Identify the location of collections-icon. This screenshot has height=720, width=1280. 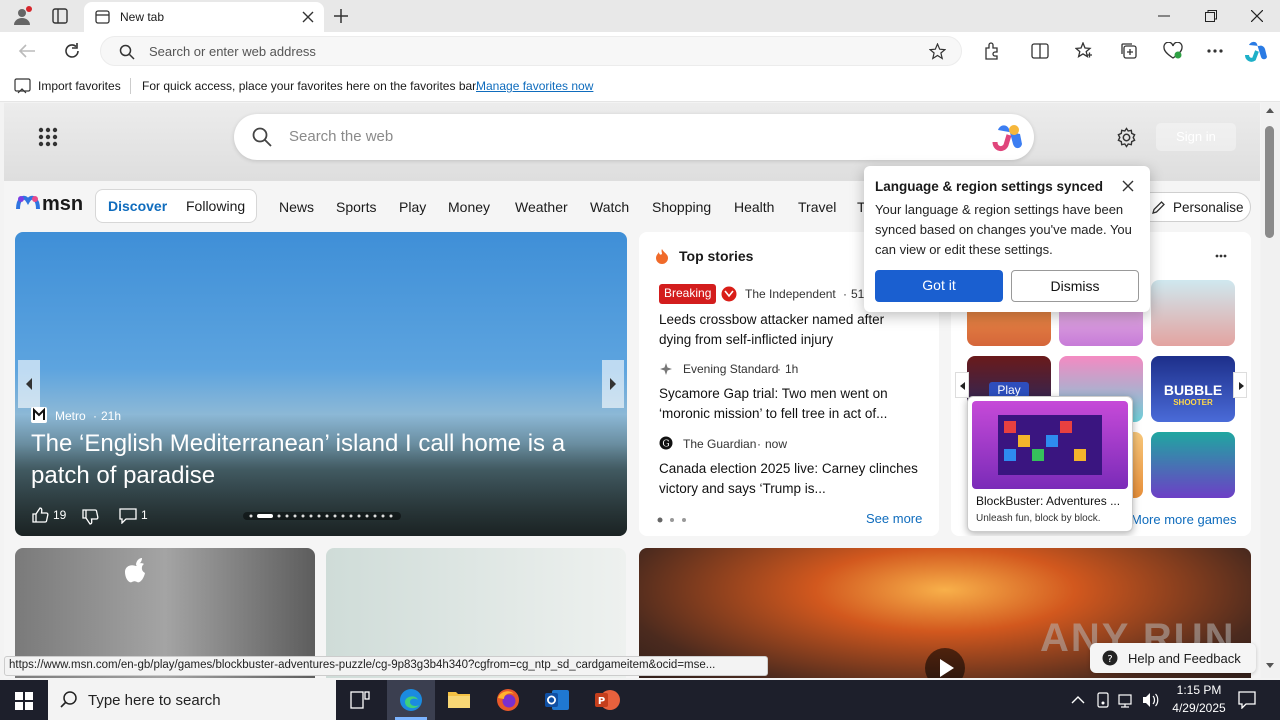
(1129, 51).